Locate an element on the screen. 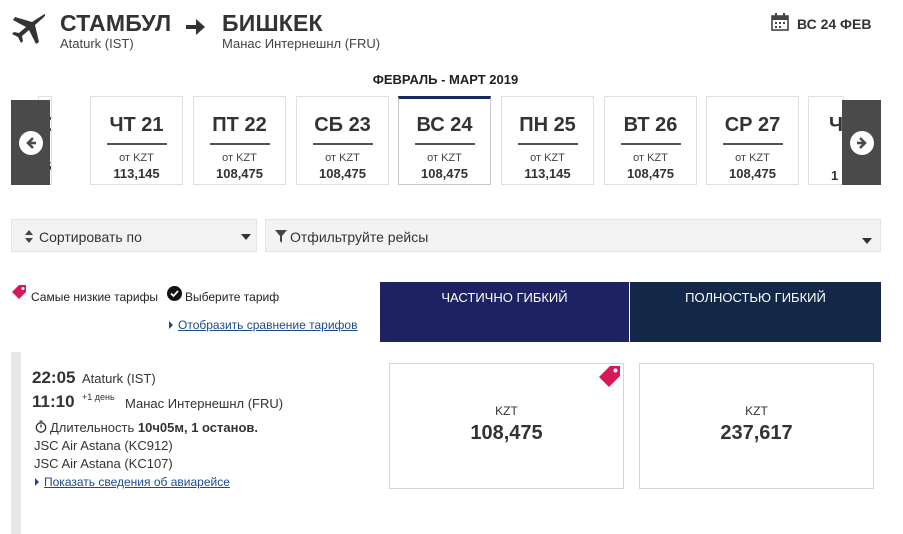 Image resolution: width=903 pixels, height=534 pixels. flight-row-indicator is located at coordinates (16, 443).